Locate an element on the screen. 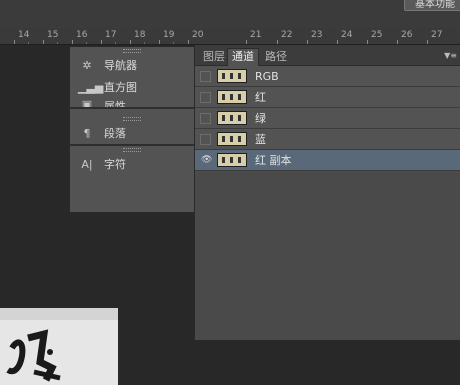  ruler-label: 26 is located at coordinates (407, 35).